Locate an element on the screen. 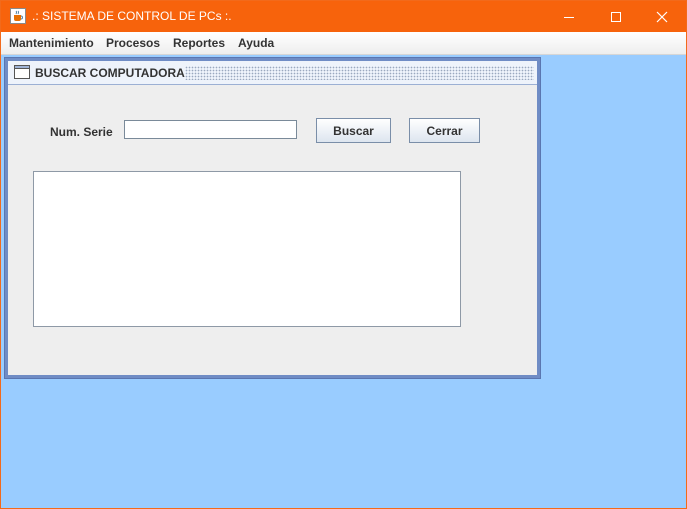 This screenshot has width=687, height=509. menu-ayuda: Ayuda is located at coordinates (256, 43).